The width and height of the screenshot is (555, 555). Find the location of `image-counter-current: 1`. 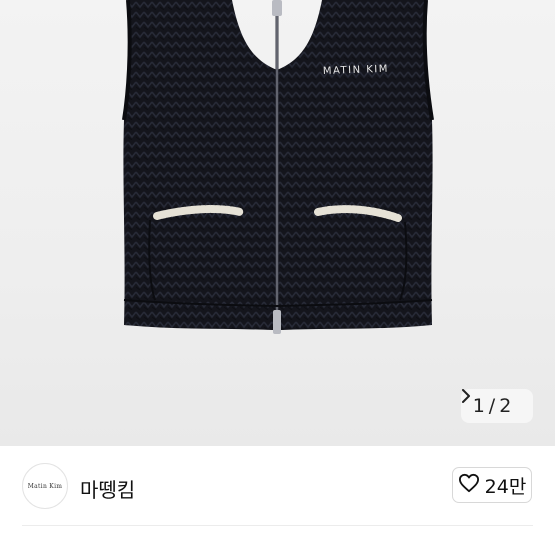

image-counter-current: 1 is located at coordinates (478, 406).